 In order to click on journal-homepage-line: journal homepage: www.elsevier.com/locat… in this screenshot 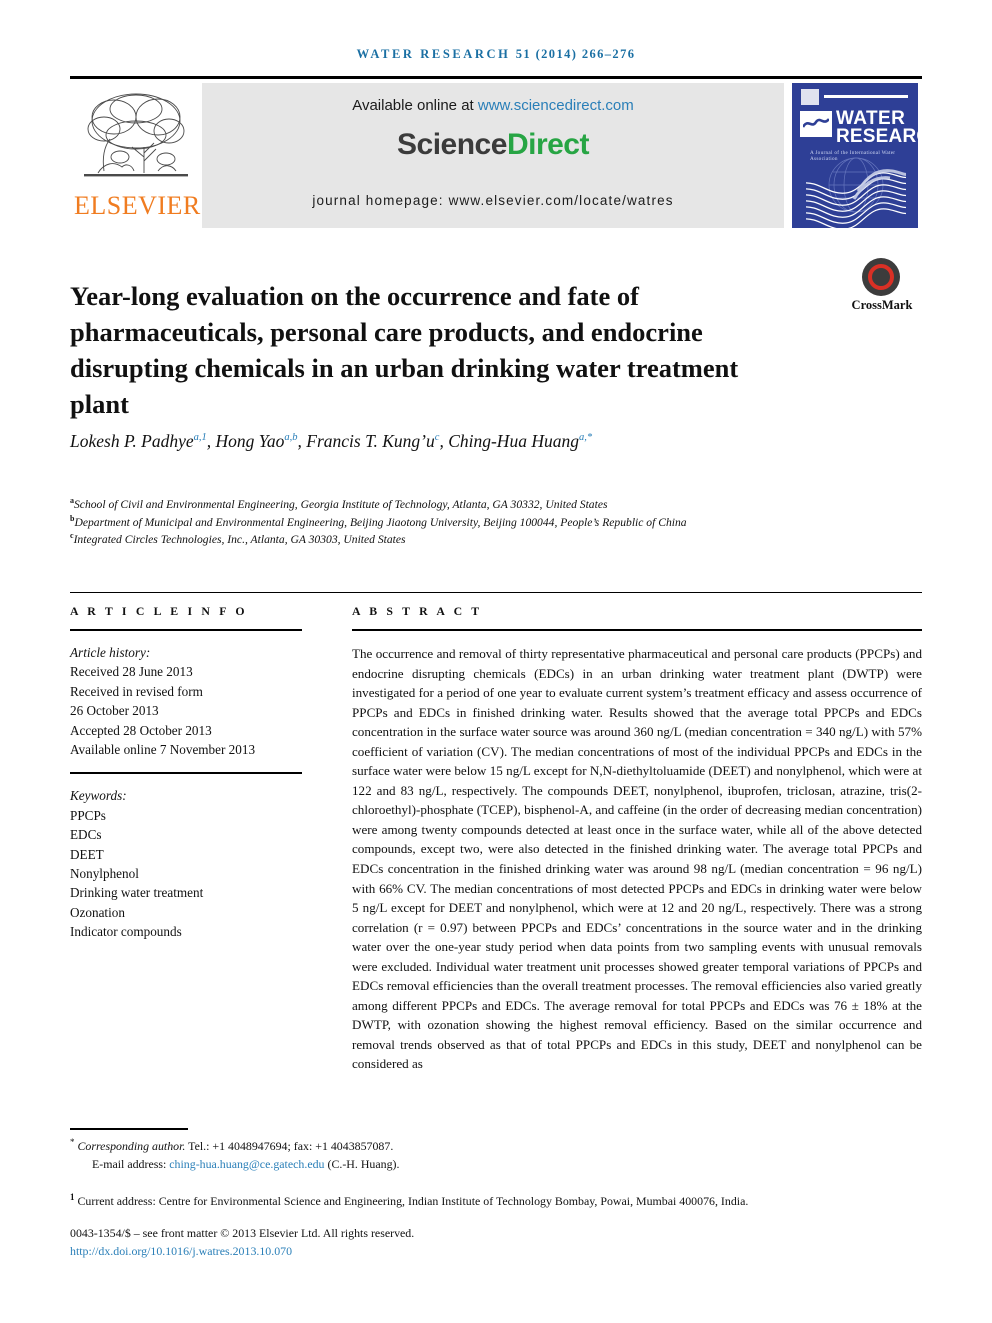, I will do `click(493, 200)`.